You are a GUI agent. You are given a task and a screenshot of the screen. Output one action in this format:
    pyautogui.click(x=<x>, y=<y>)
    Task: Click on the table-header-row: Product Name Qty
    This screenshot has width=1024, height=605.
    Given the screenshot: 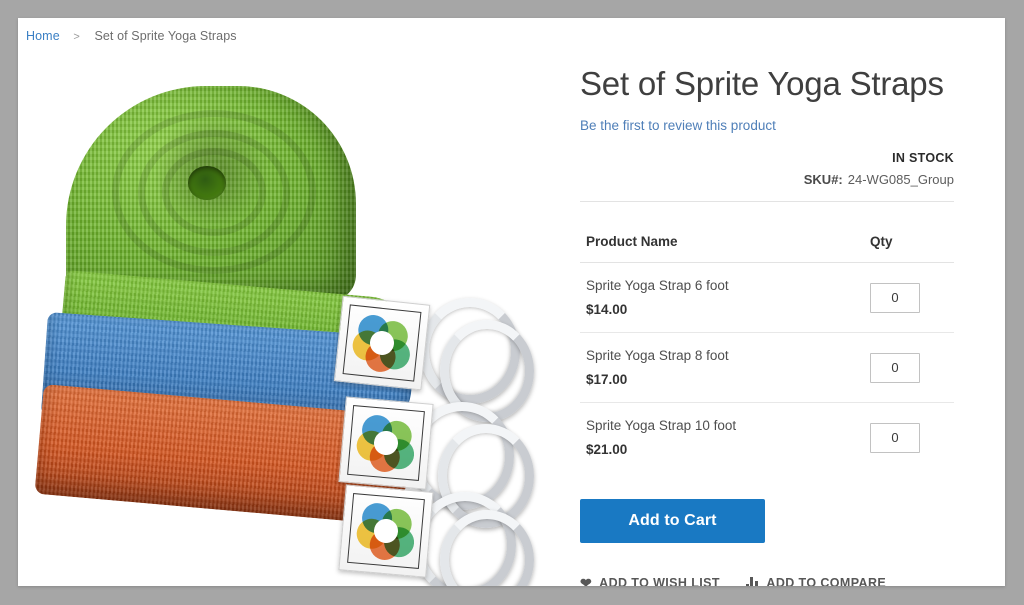 What is the action you would take?
    pyautogui.click(x=767, y=249)
    